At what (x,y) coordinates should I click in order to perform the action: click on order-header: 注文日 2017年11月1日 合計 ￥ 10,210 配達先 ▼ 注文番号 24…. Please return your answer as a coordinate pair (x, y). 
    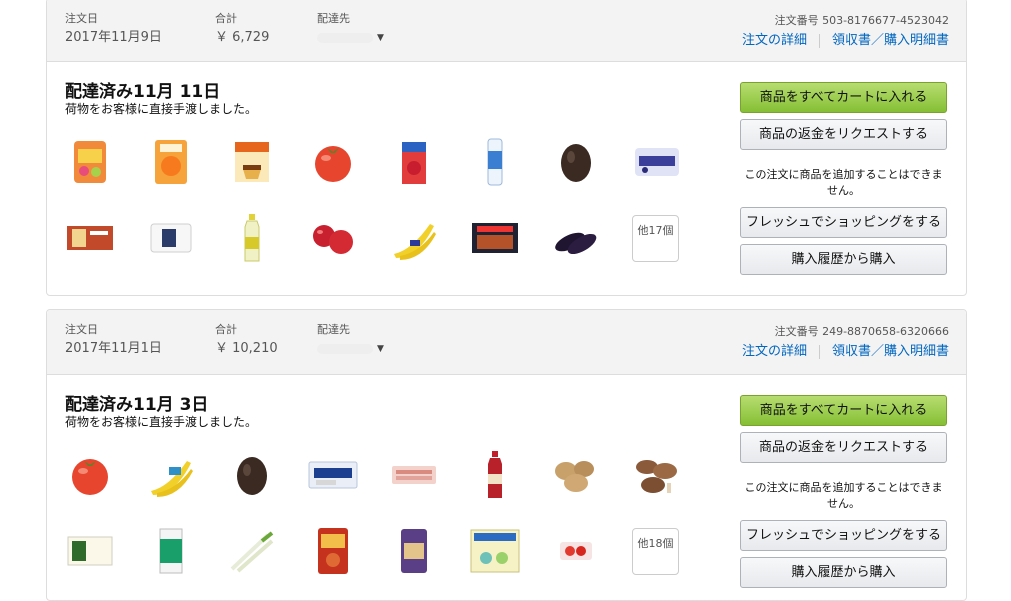
    Looking at the image, I should click on (506, 342).